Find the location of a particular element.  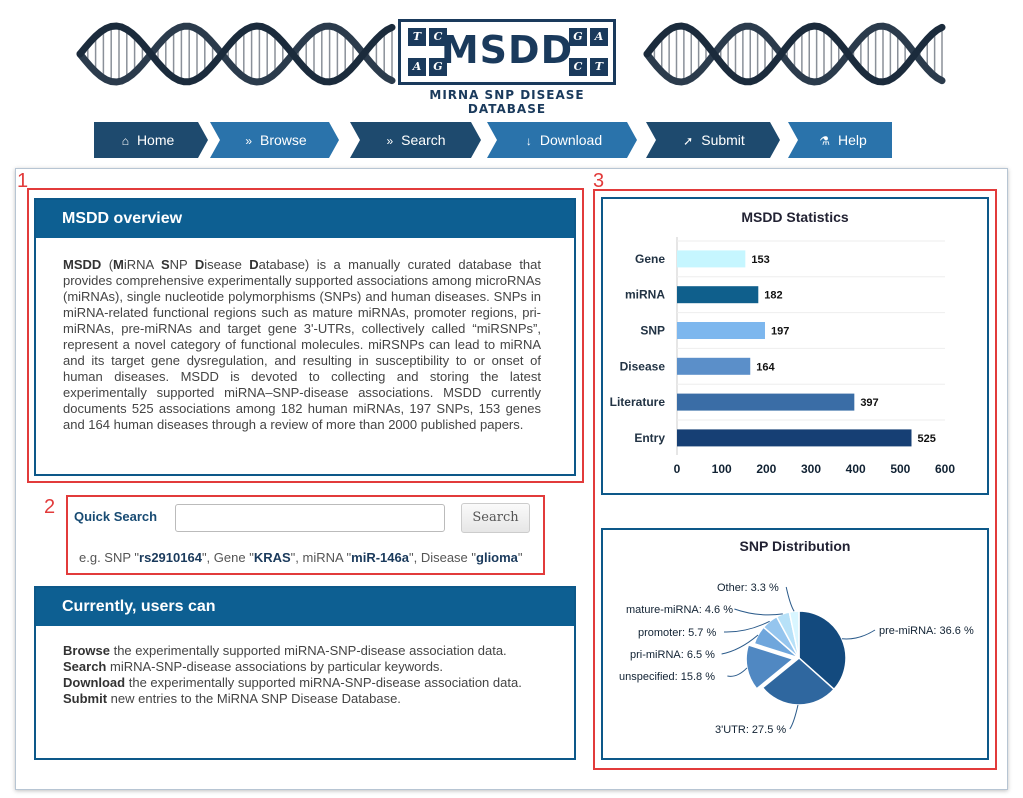

example-text: " is located at coordinates (520, 557).